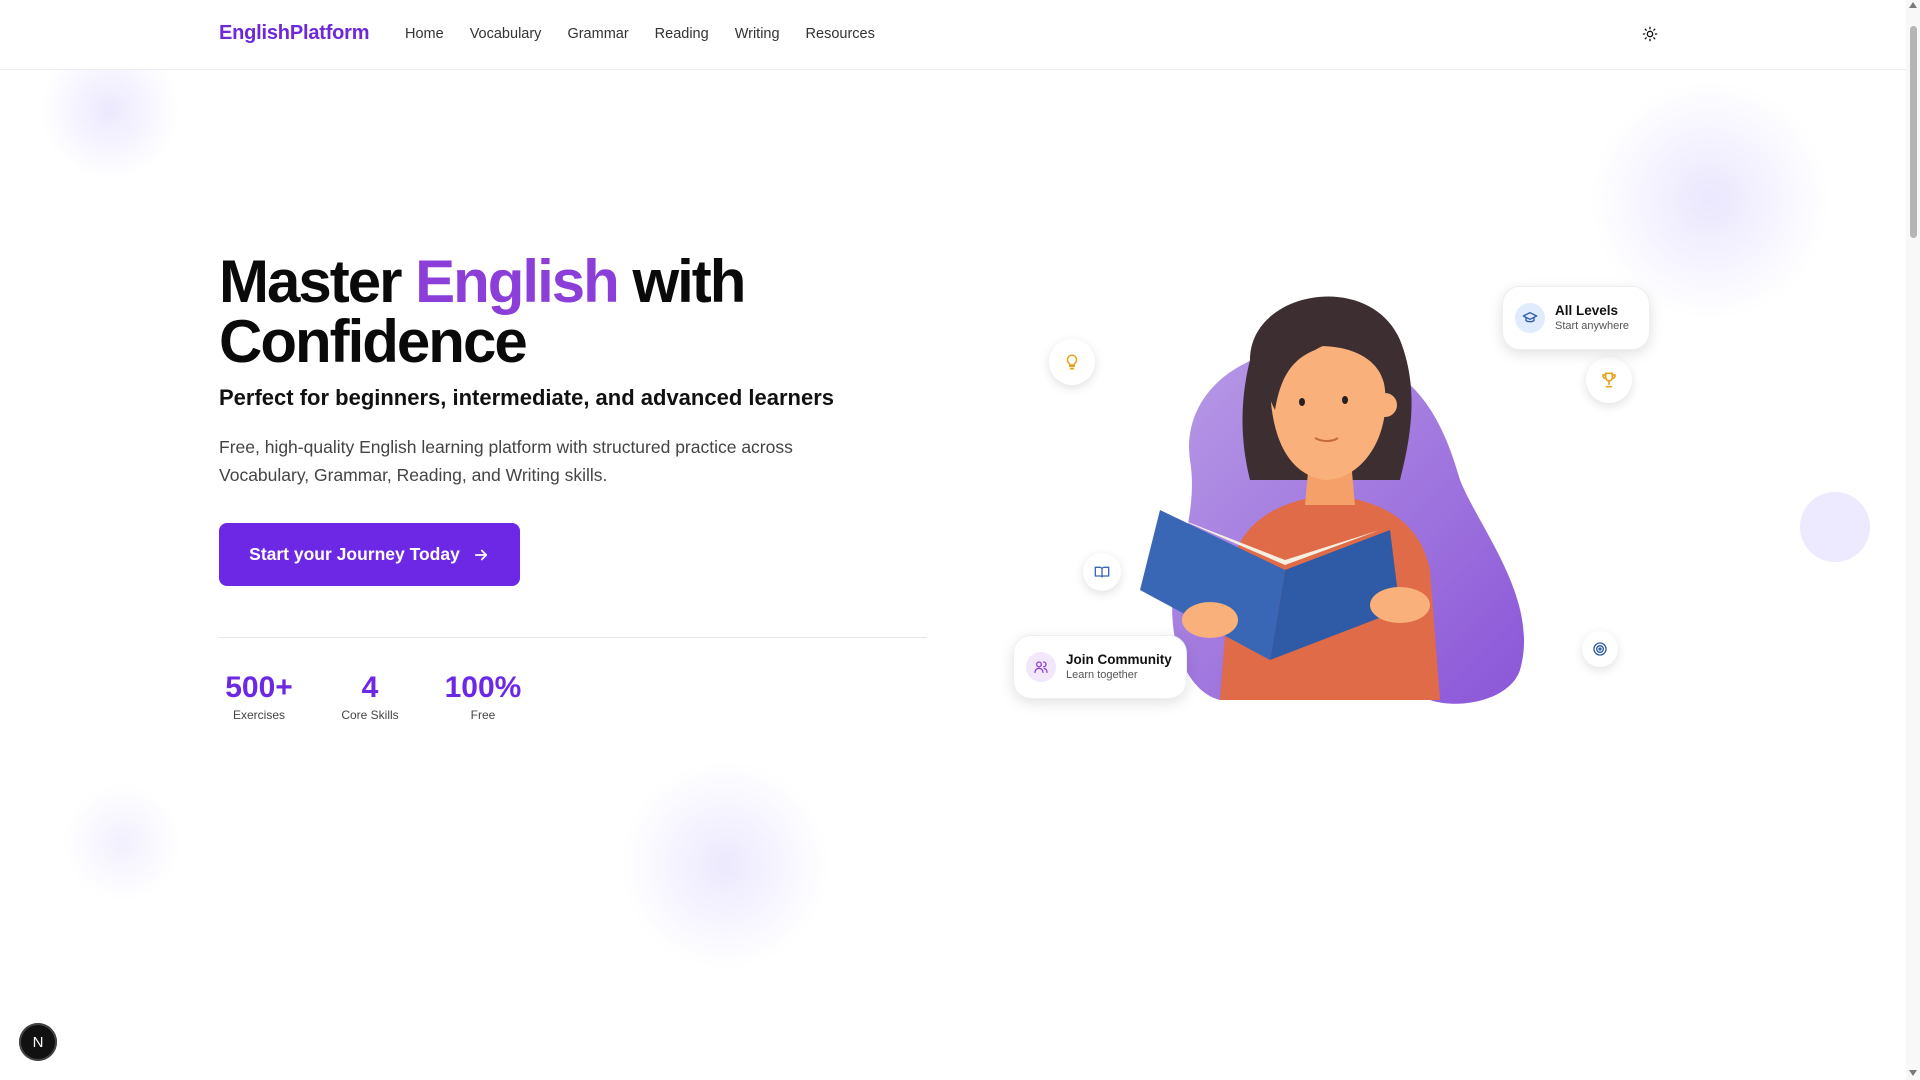 The height and width of the screenshot is (1080, 1920). I want to click on scroll-thumb, so click(1913, 132).